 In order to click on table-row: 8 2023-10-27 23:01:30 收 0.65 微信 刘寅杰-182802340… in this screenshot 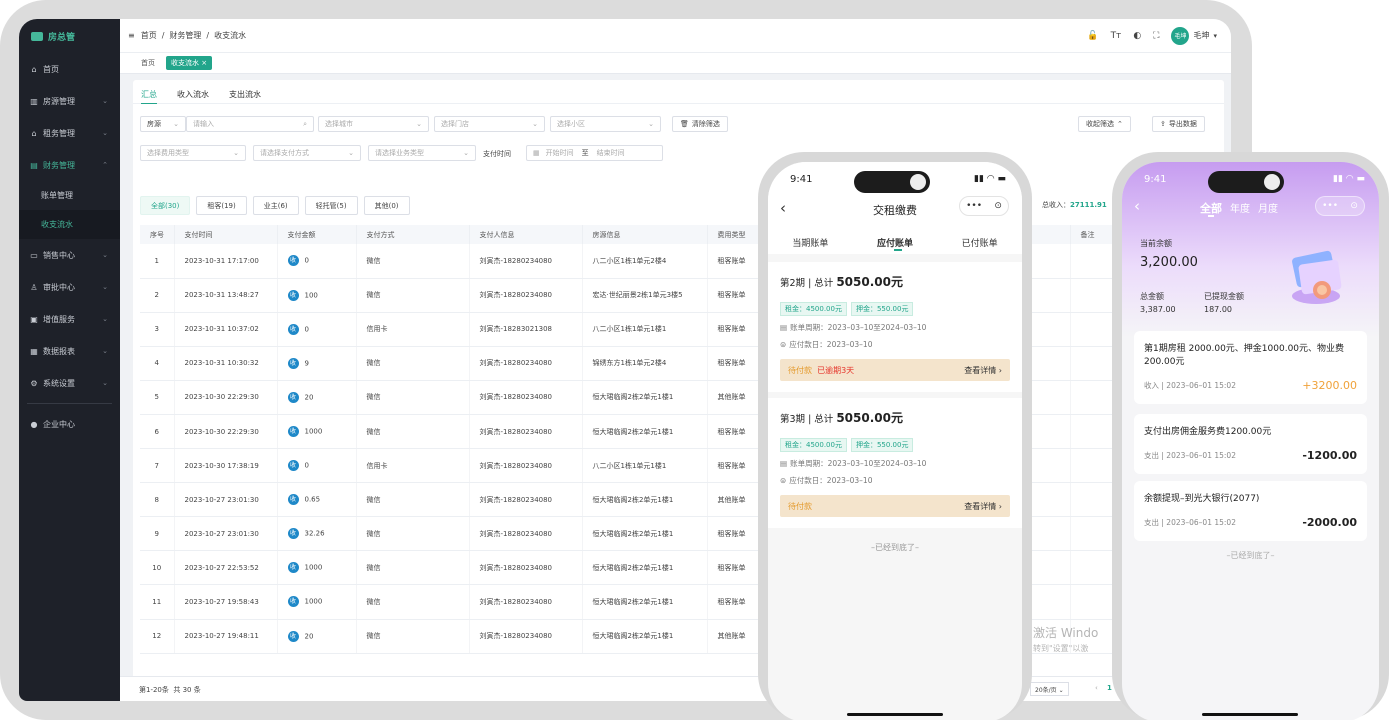, I will do `click(680, 500)`.